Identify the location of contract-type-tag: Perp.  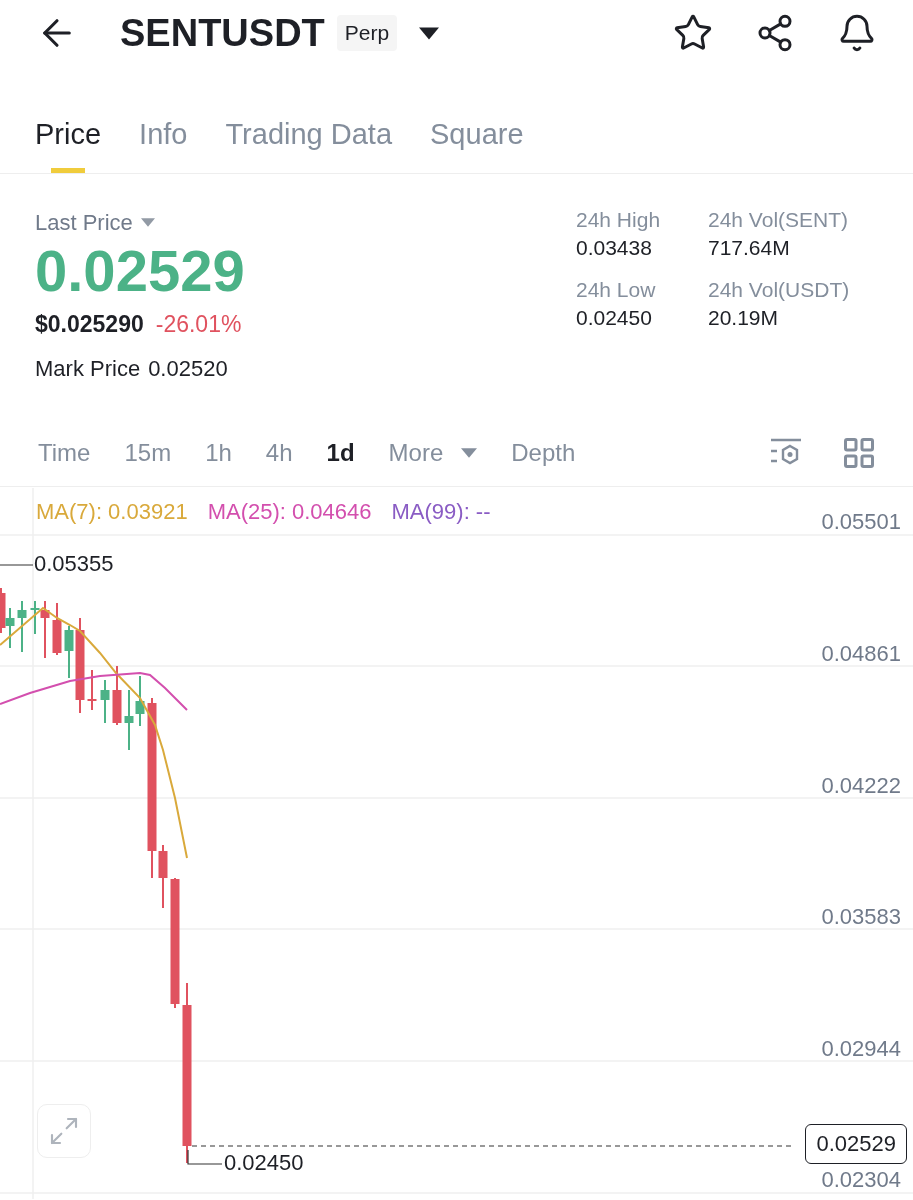
(367, 33).